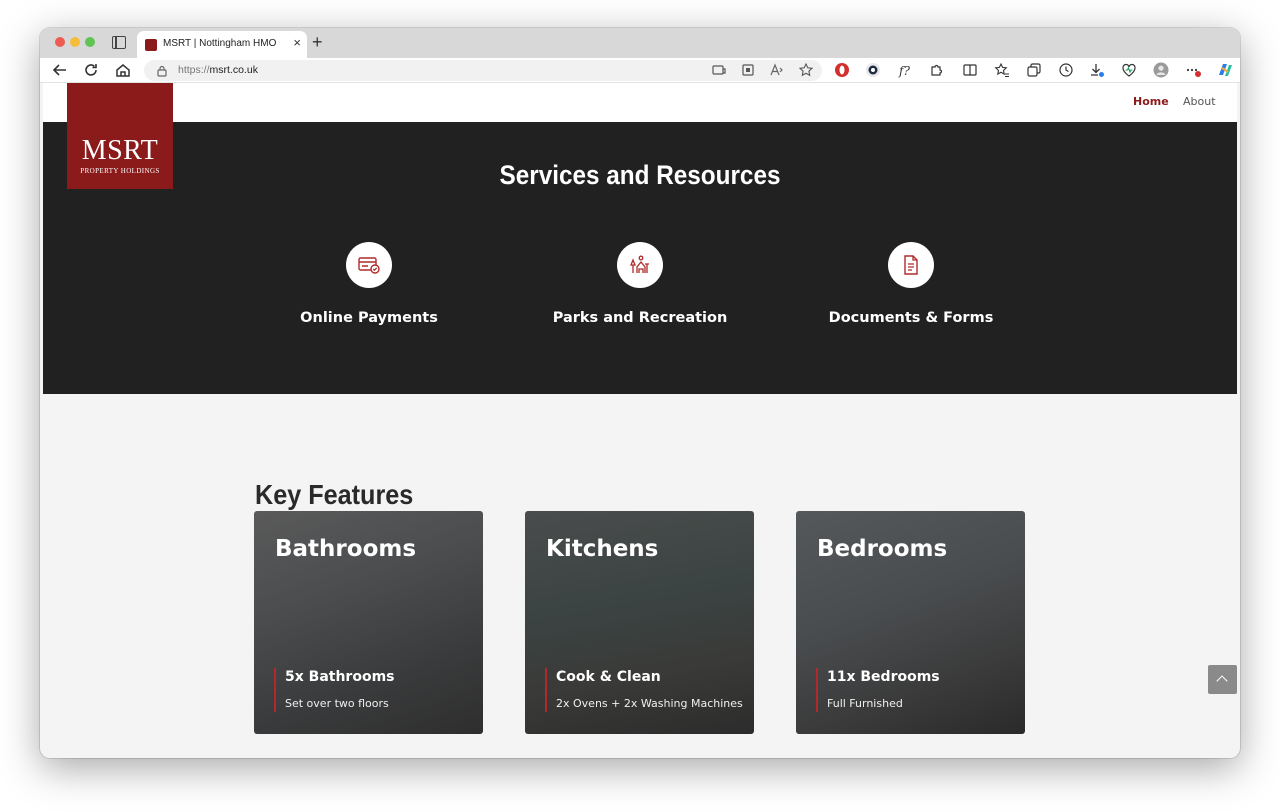 The image size is (1280, 812). I want to click on card-title: Bedrooms, so click(882, 549).